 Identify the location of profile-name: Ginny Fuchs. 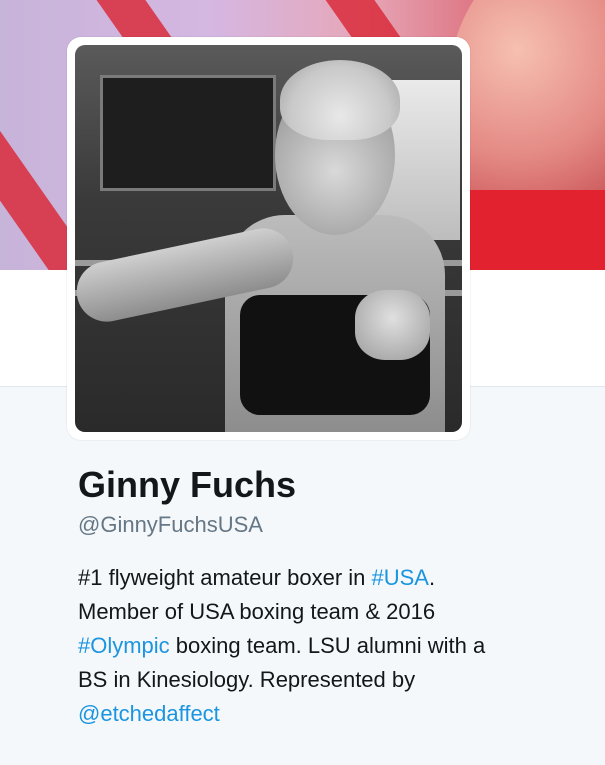
(187, 485).